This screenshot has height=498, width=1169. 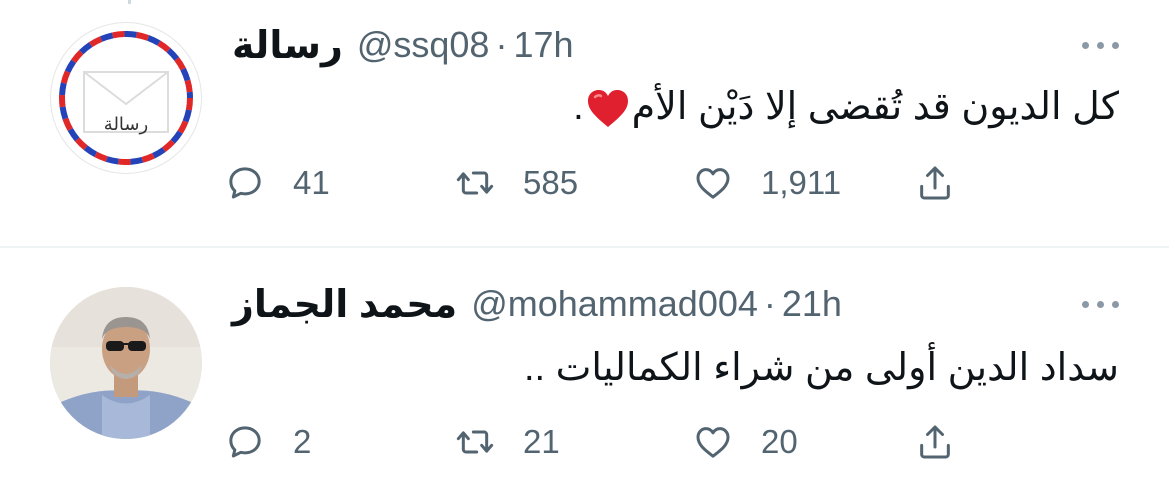 I want to click on timestamp: 17h, so click(x=543, y=45).